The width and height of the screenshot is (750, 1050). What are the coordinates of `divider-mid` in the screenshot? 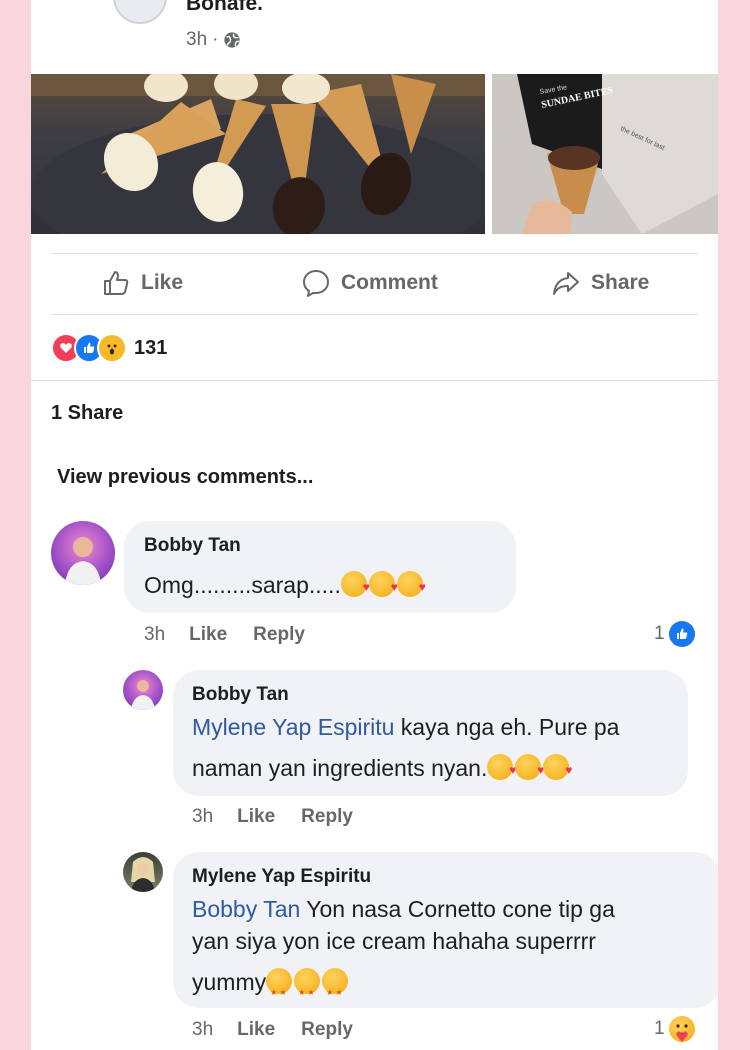 It's located at (374, 314).